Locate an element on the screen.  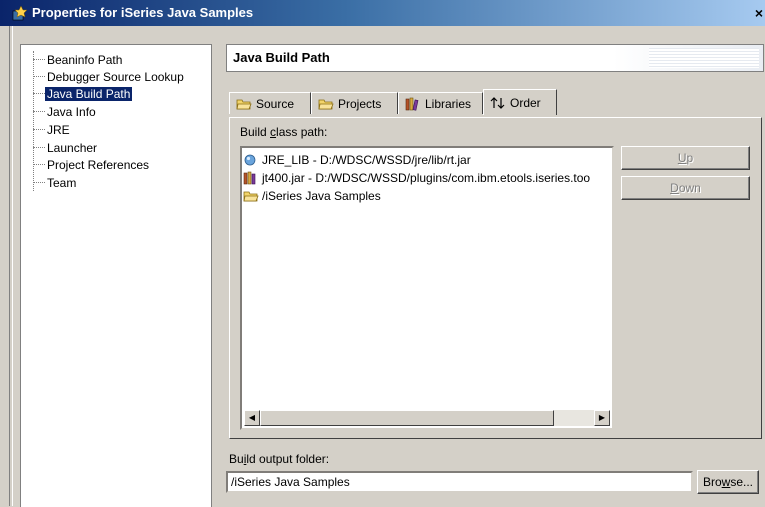
order-arrows-icon is located at coordinates (497, 102).